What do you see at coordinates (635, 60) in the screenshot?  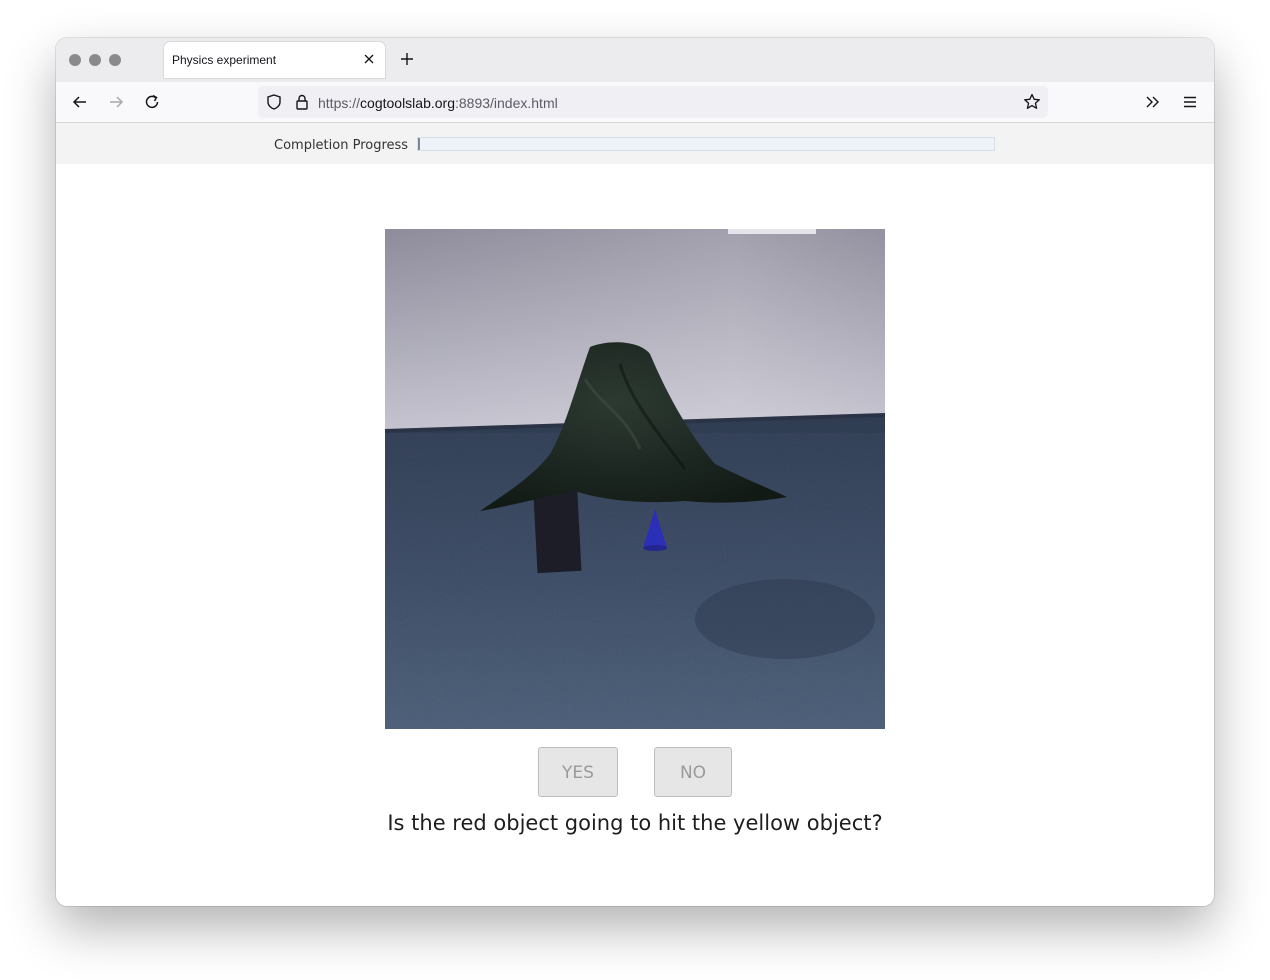 I see `tab-bar: Physics experiment` at bounding box center [635, 60].